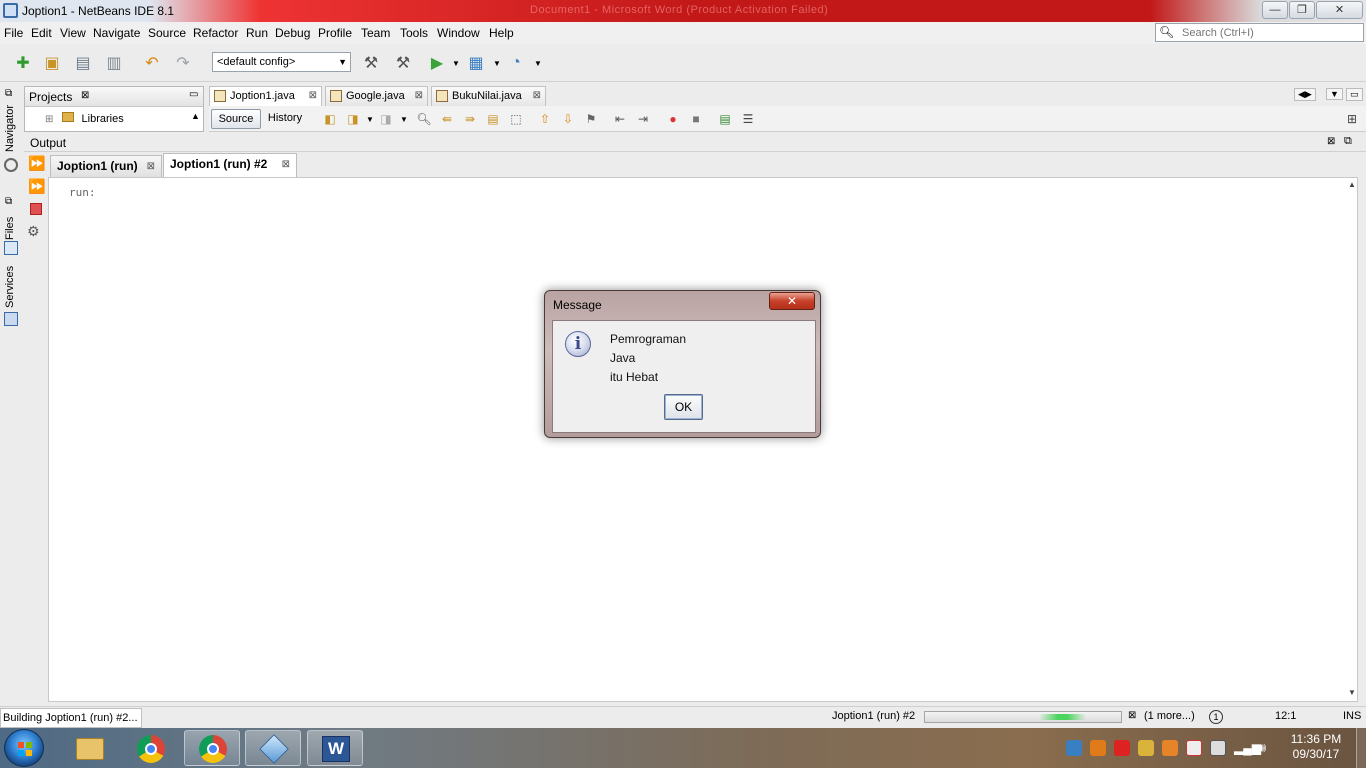  What do you see at coordinates (545, 119) in the screenshot?
I see `prev-bookmark-icon: ⇧` at bounding box center [545, 119].